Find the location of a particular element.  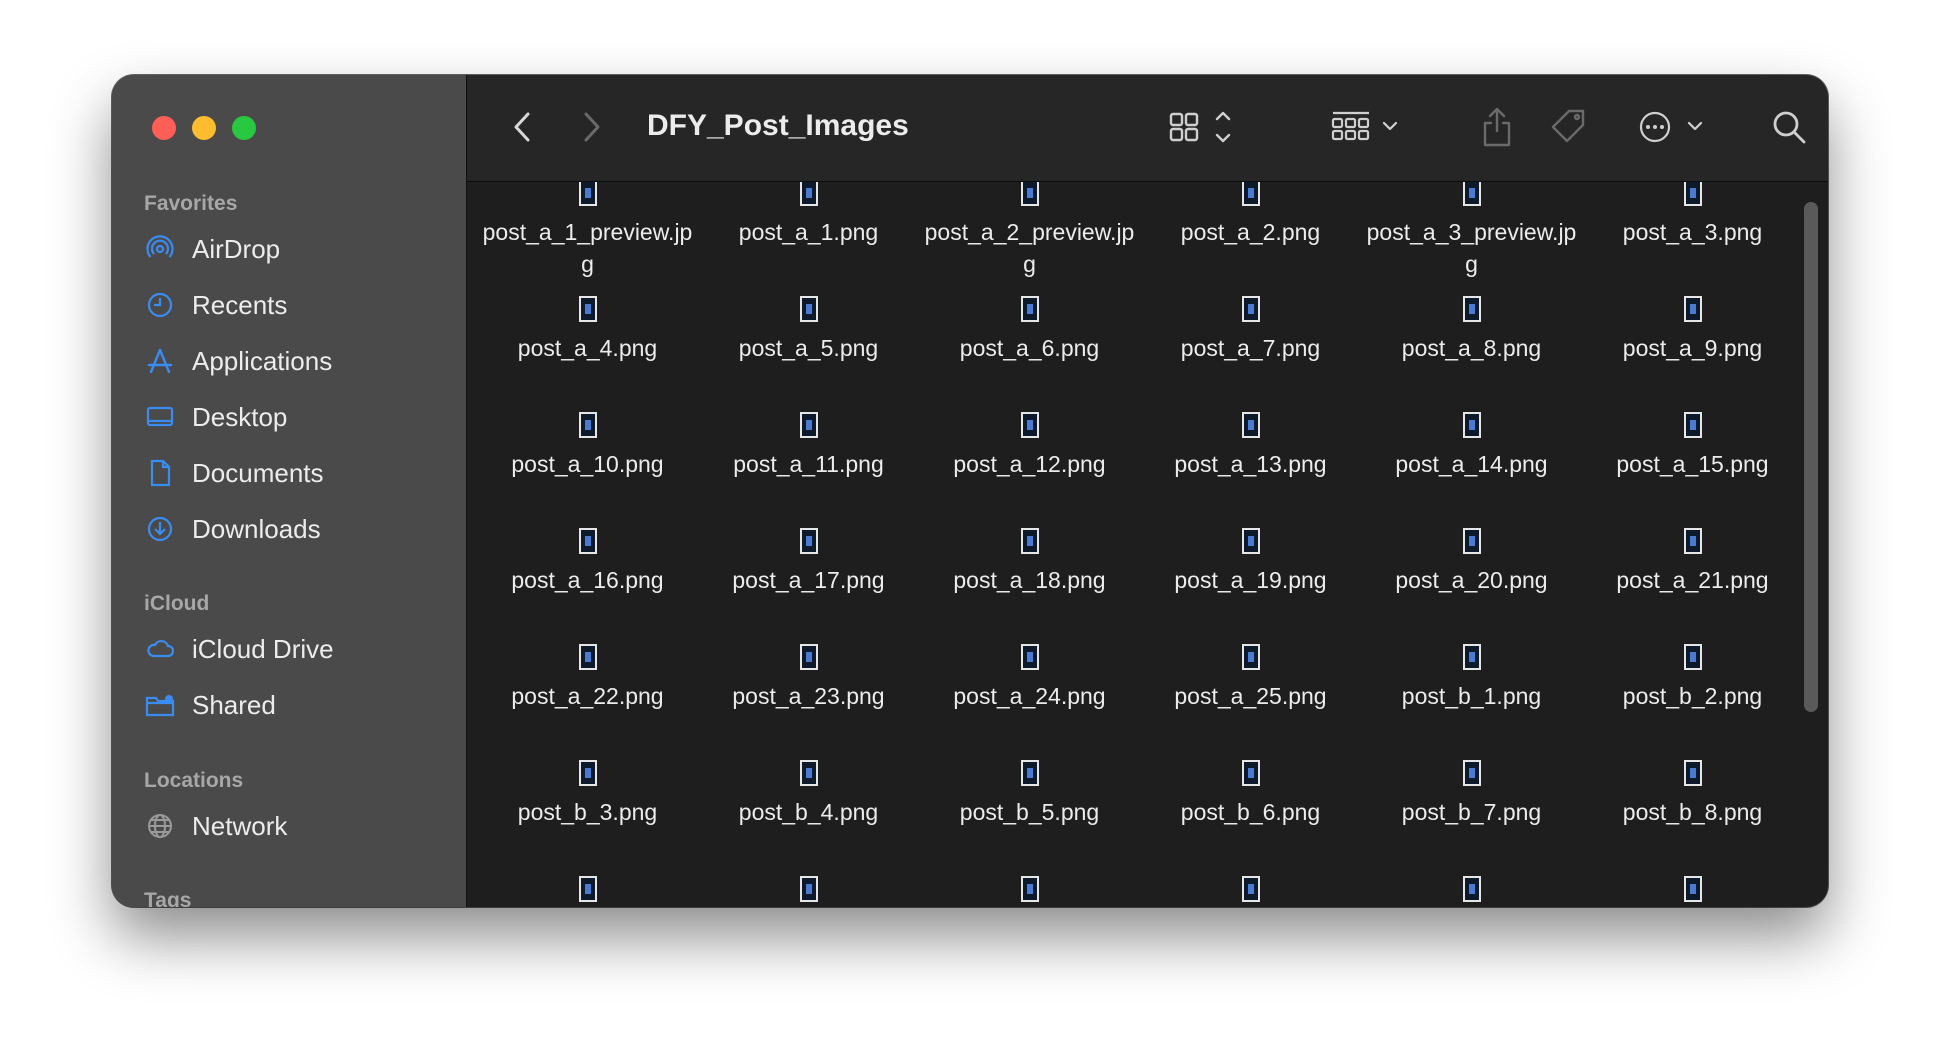

sidebar-item-label: Downloads is located at coordinates (256, 528).